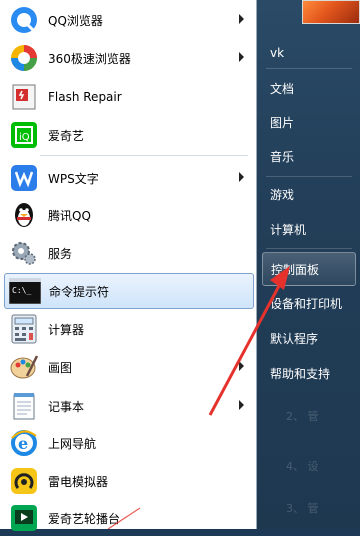  Describe the element at coordinates (89, 58) in the screenshot. I see `program-label: 360极速浏览器` at that location.